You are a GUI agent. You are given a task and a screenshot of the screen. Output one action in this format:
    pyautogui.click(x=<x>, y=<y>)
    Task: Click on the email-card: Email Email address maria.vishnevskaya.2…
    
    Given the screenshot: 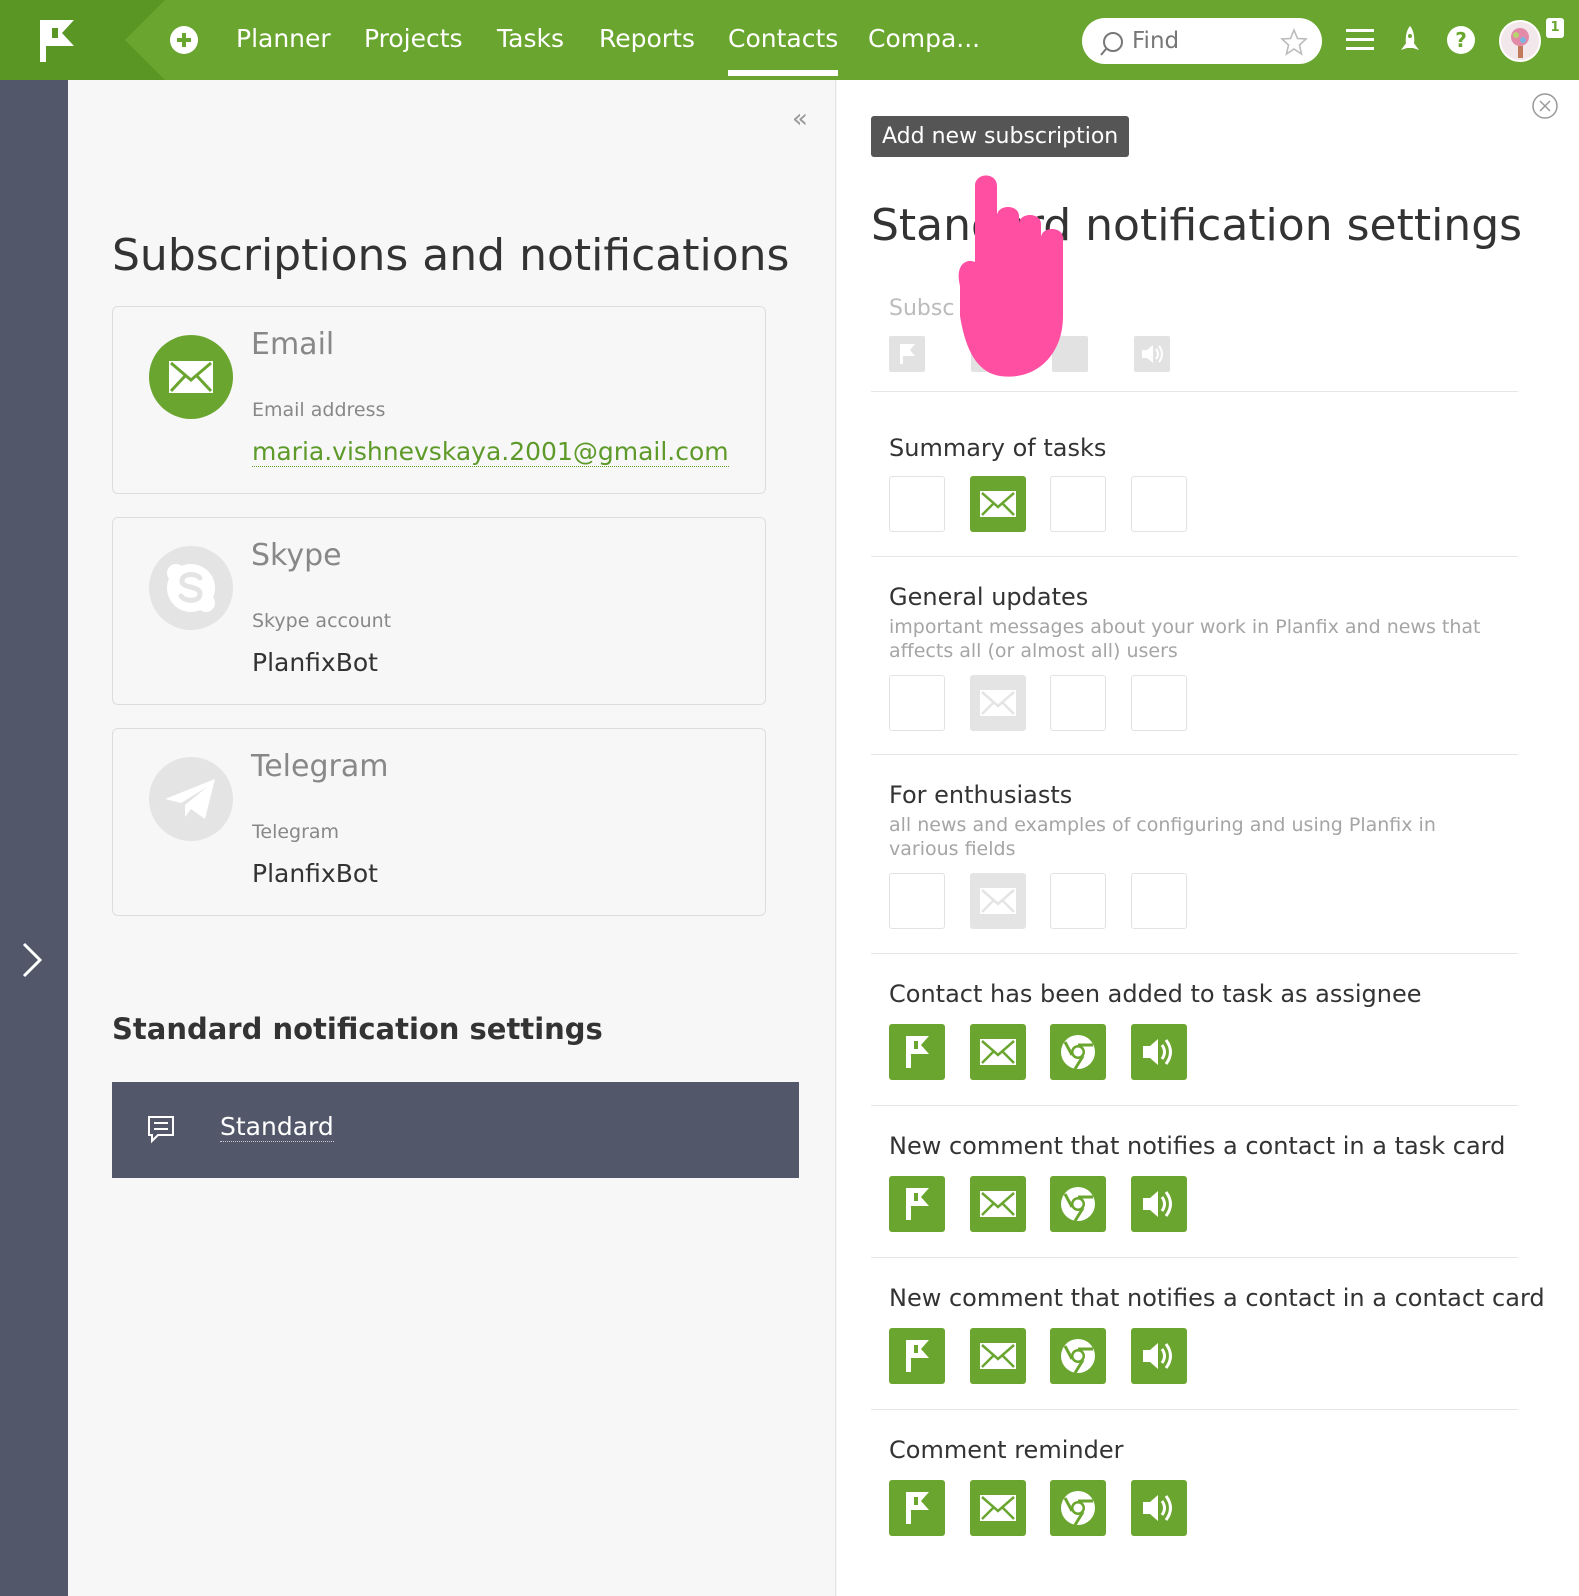 What is the action you would take?
    pyautogui.click(x=439, y=400)
    